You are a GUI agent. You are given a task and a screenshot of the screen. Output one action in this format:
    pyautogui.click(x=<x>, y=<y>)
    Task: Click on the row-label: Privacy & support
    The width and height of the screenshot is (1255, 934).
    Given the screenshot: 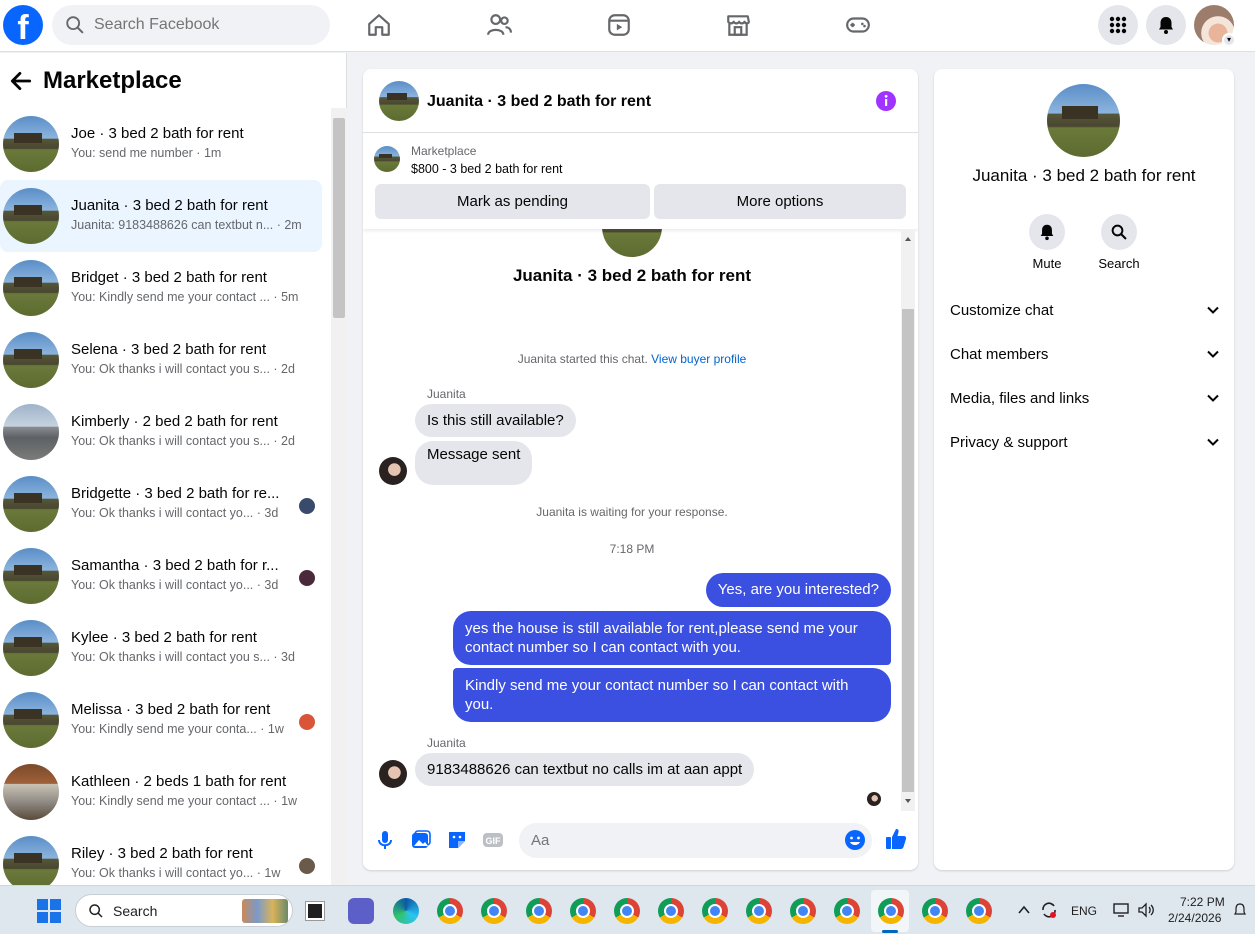 What is the action you would take?
    pyautogui.click(x=1009, y=442)
    